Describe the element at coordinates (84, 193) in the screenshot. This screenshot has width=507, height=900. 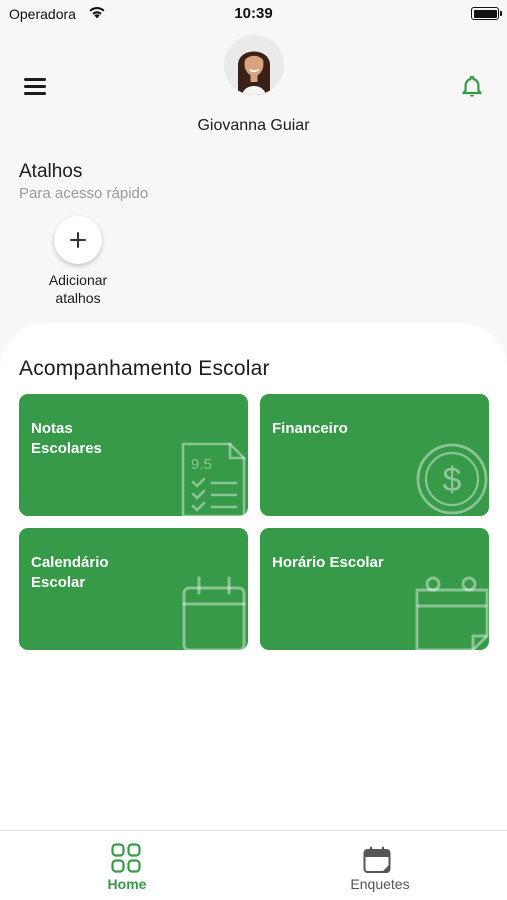
I see `shortcuts-subtitle: Para acesso rápido` at that location.